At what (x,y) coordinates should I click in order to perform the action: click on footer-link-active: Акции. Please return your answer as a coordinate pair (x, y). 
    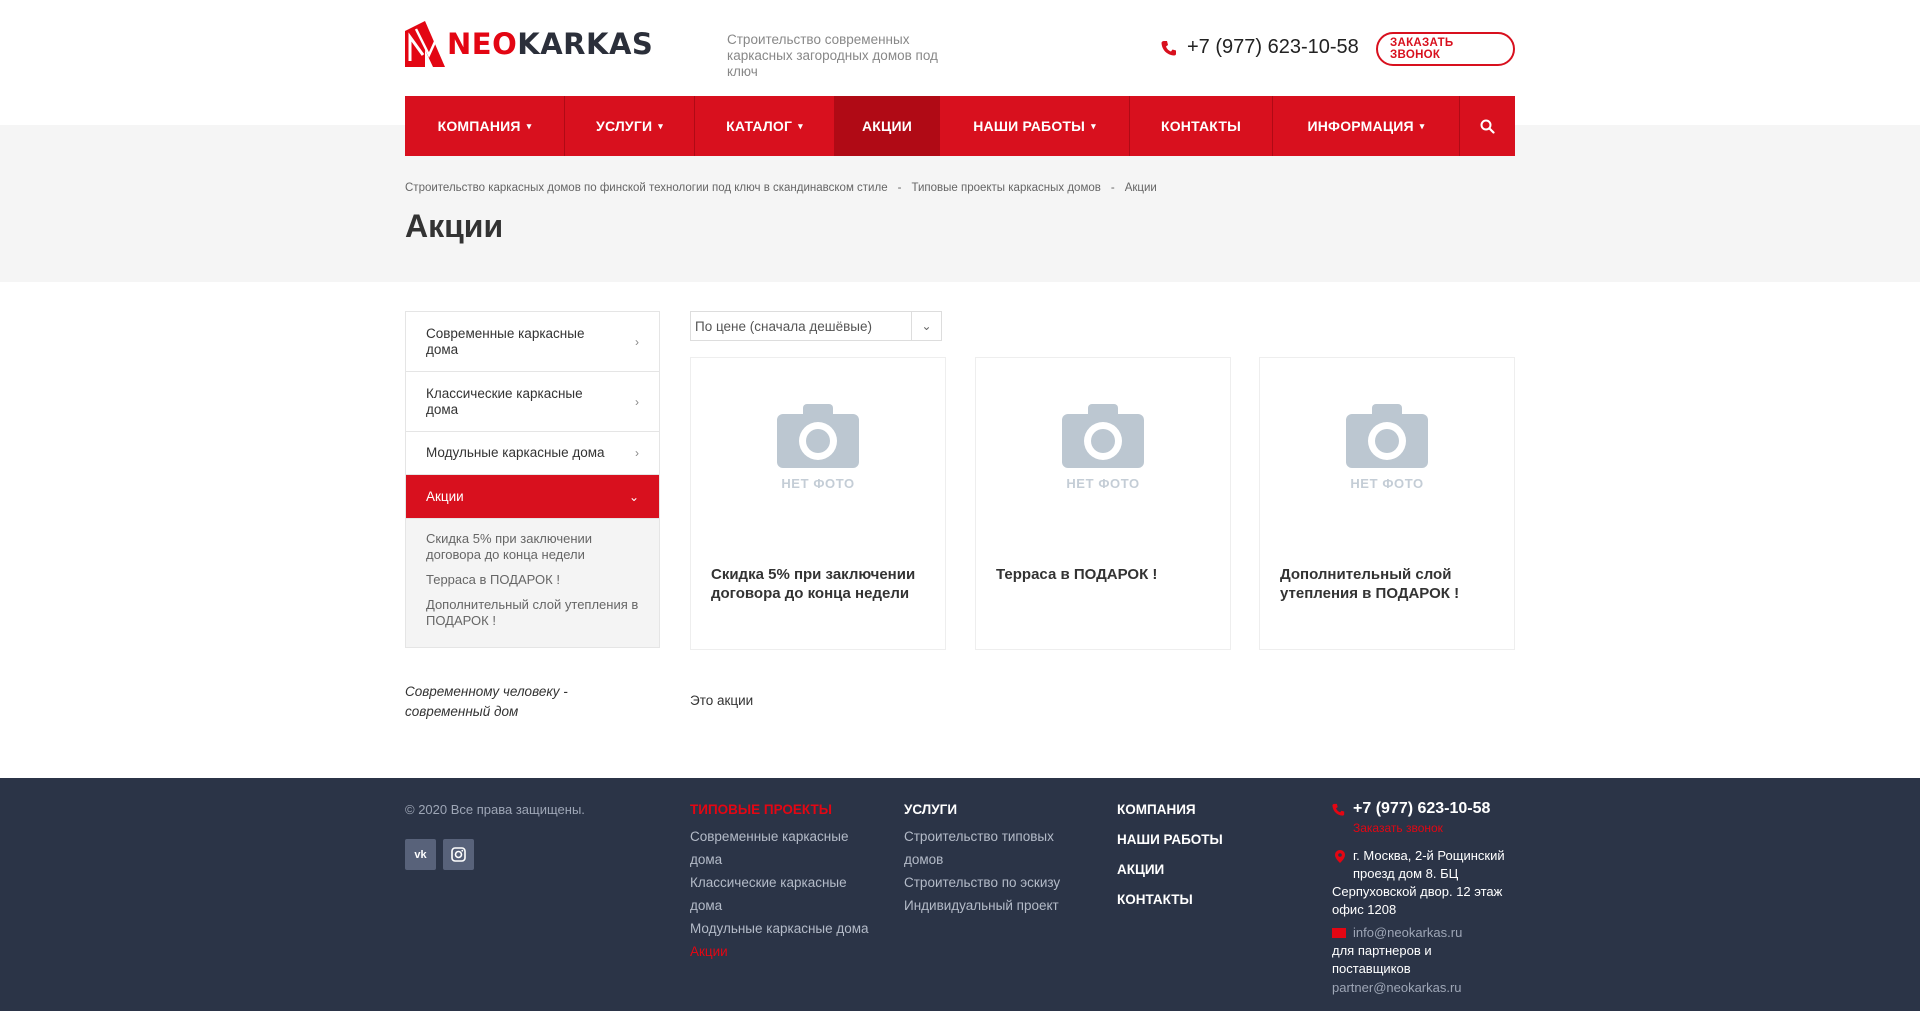
    Looking at the image, I should click on (785, 951).